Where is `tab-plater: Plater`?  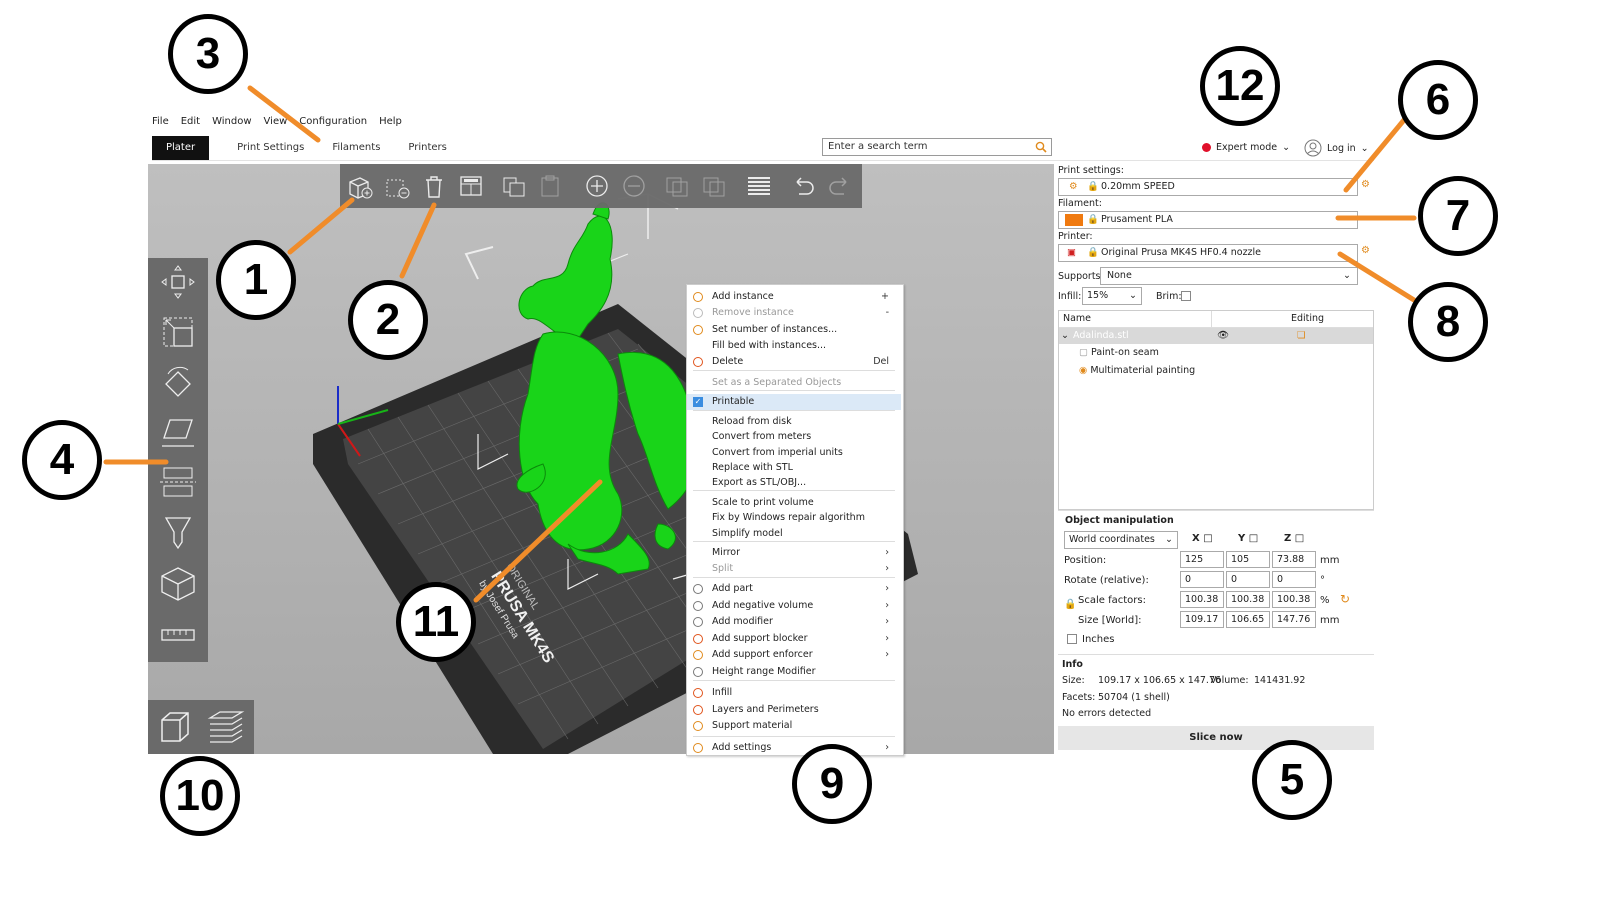 tab-plater: Plater is located at coordinates (181, 148).